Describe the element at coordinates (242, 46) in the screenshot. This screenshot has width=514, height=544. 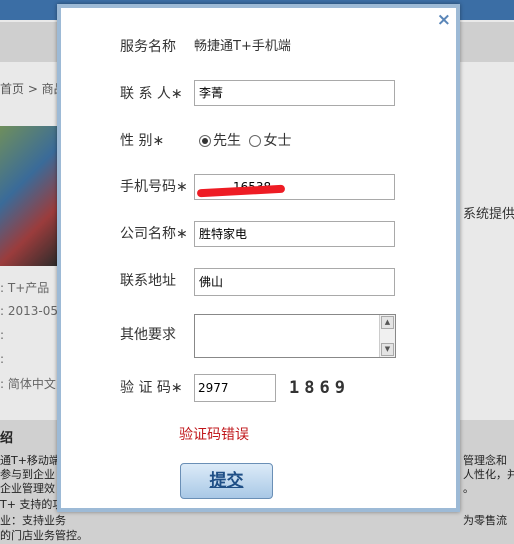
I see `service-value: 畅捷通T+手机端` at that location.